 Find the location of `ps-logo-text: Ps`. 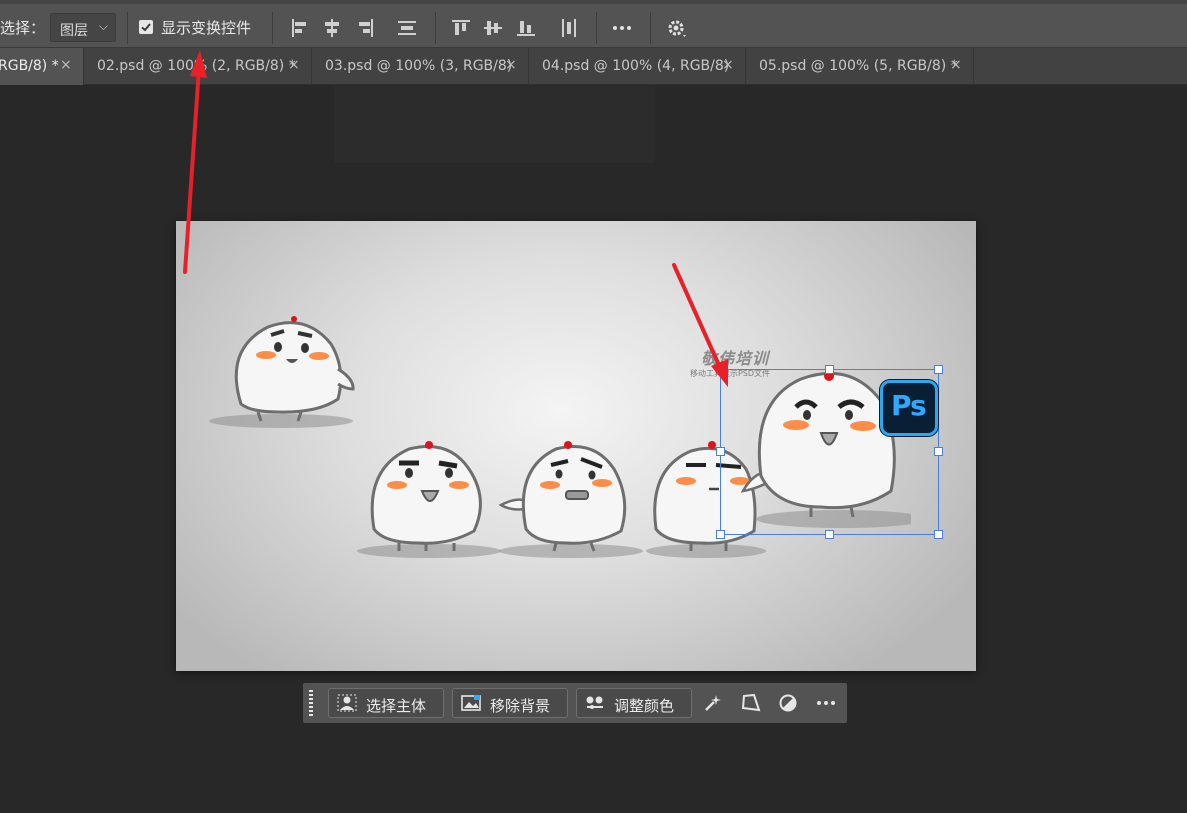

ps-logo-text: Ps is located at coordinates (909, 405).